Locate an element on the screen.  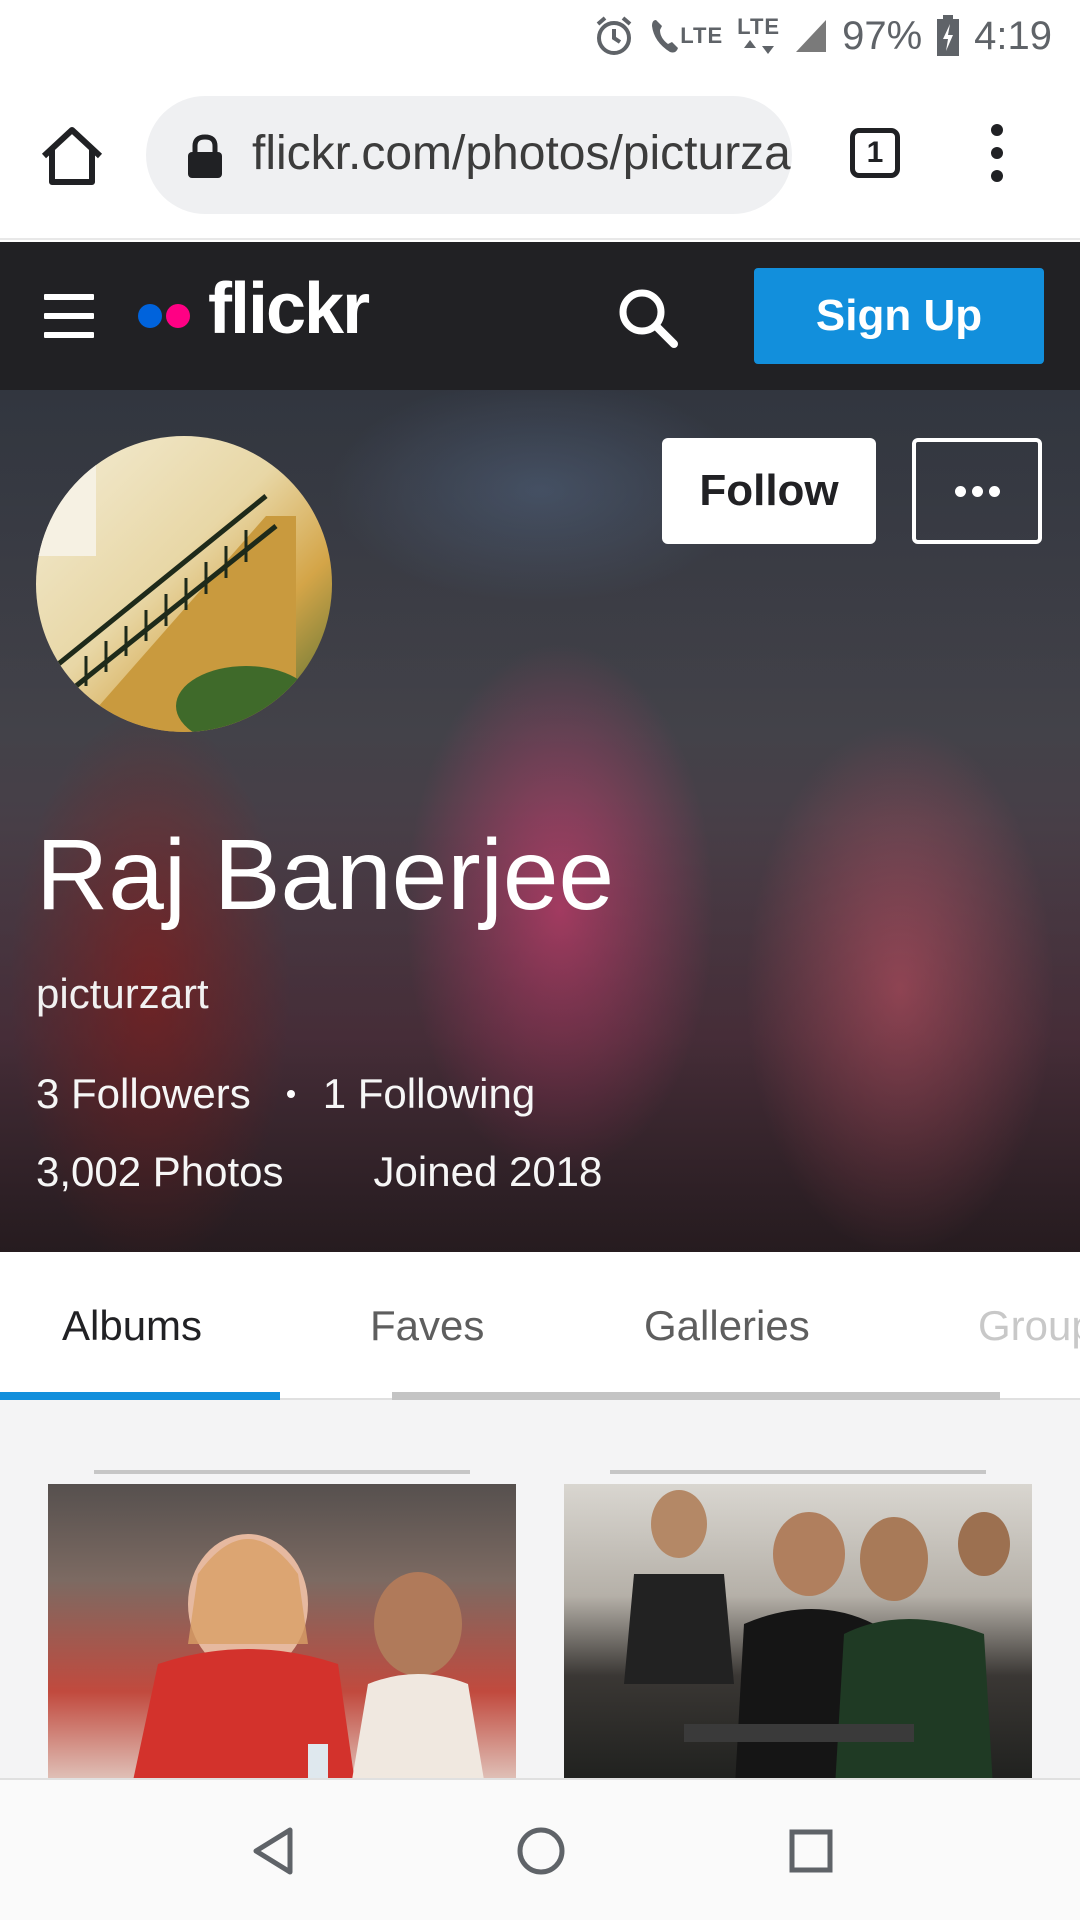
home-circle-icon is located at coordinates (541, 1851).